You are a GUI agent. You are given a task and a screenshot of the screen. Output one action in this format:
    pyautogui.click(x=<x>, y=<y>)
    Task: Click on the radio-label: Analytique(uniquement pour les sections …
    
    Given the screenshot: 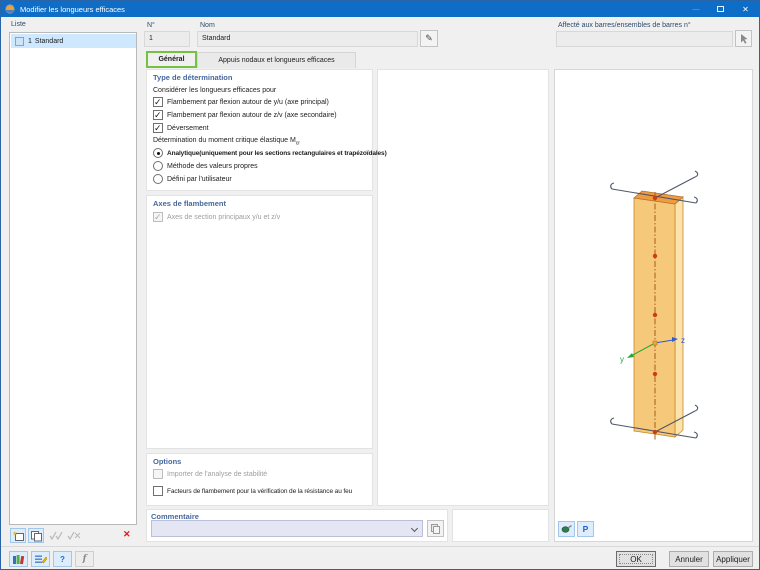 What is the action you would take?
    pyautogui.click(x=277, y=153)
    